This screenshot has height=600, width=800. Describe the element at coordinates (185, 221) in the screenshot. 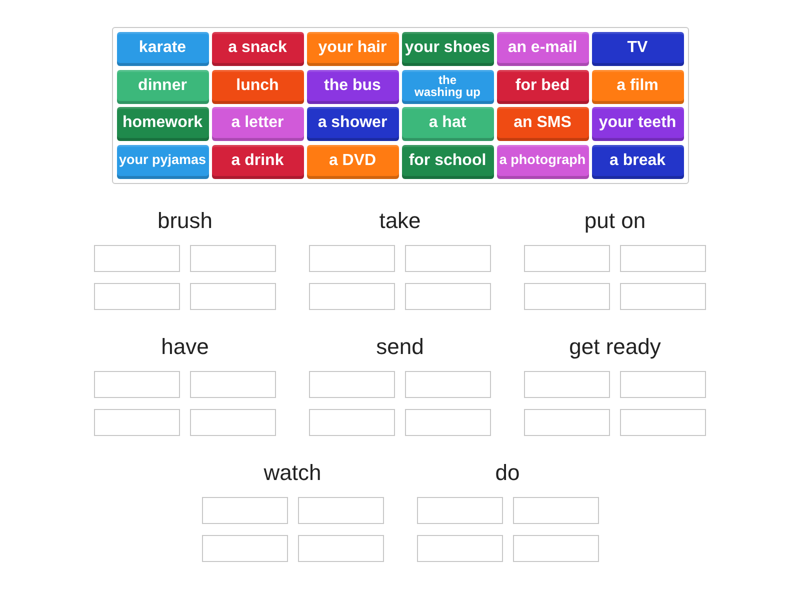

I see `group-title: brush` at that location.